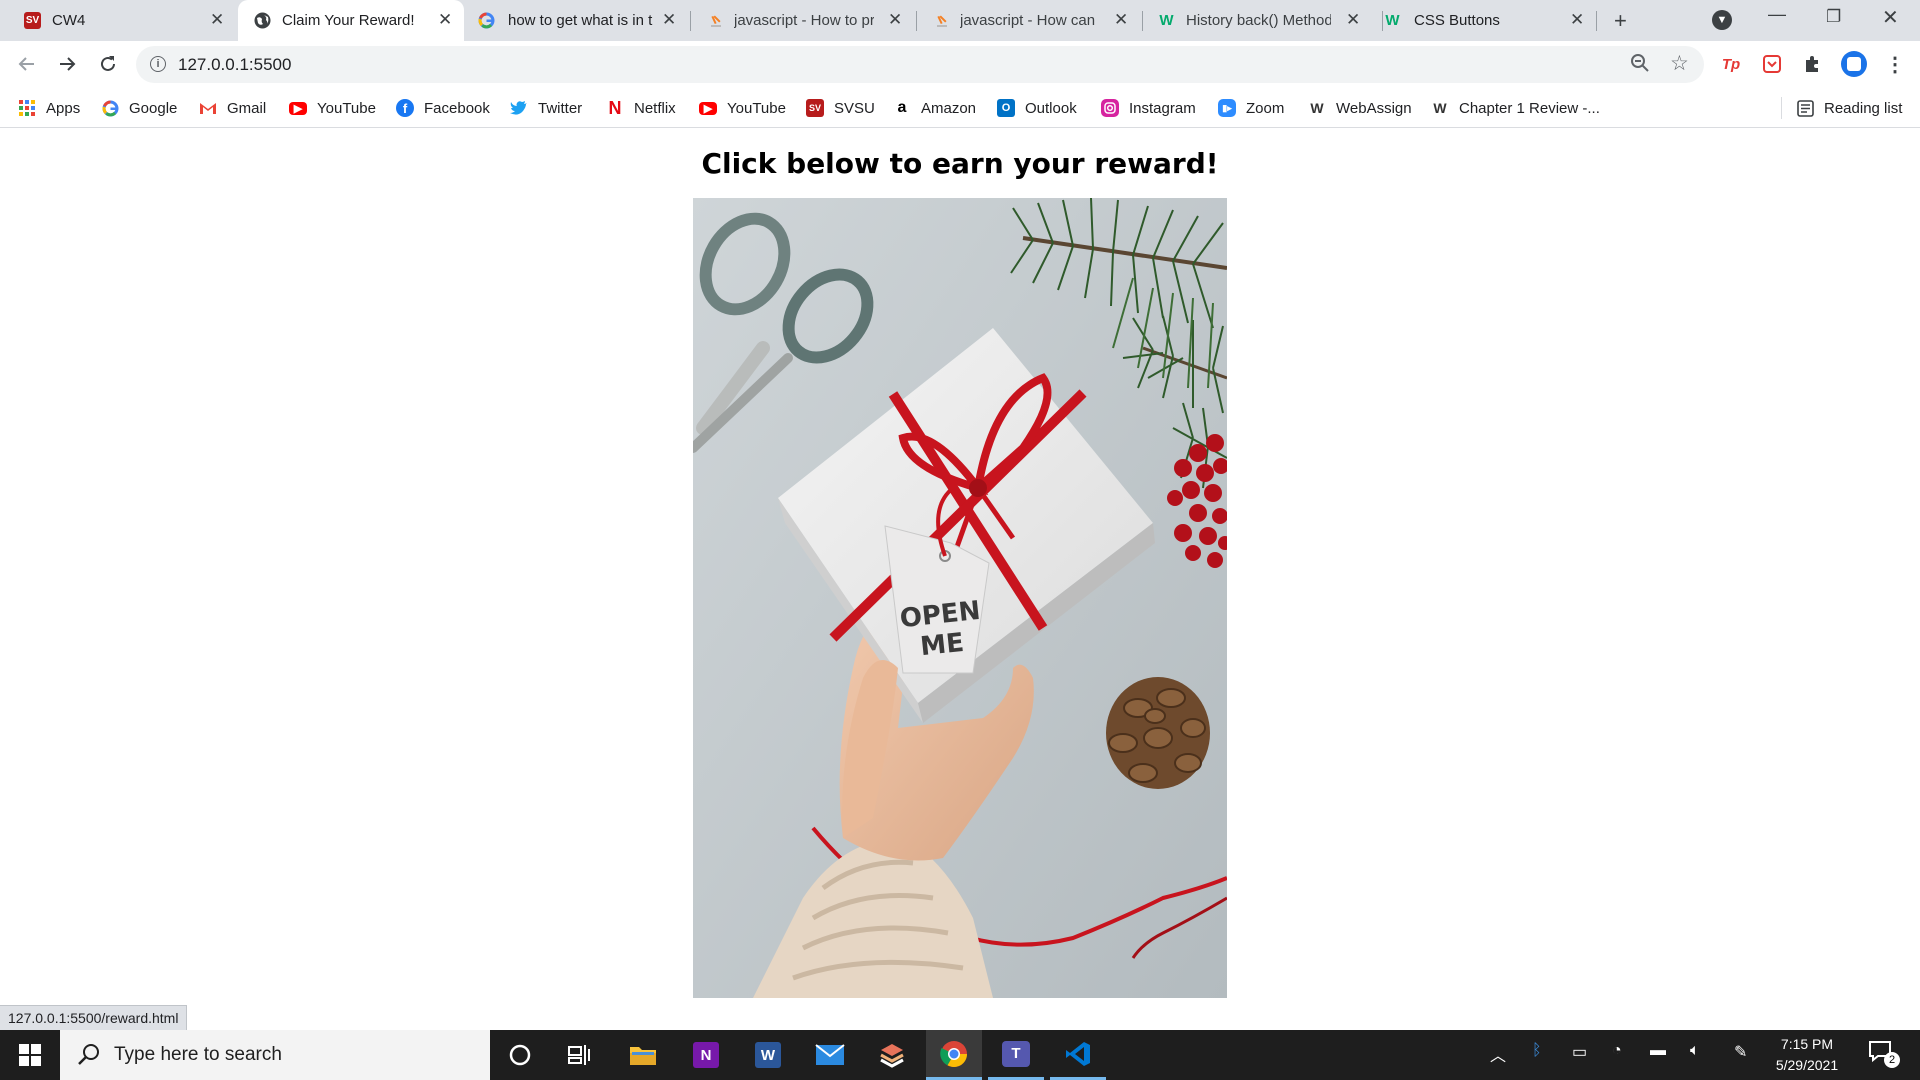 The height and width of the screenshot is (1080, 1920). Describe the element at coordinates (942, 645) in the screenshot. I see `tag-text-line2: ME` at that location.